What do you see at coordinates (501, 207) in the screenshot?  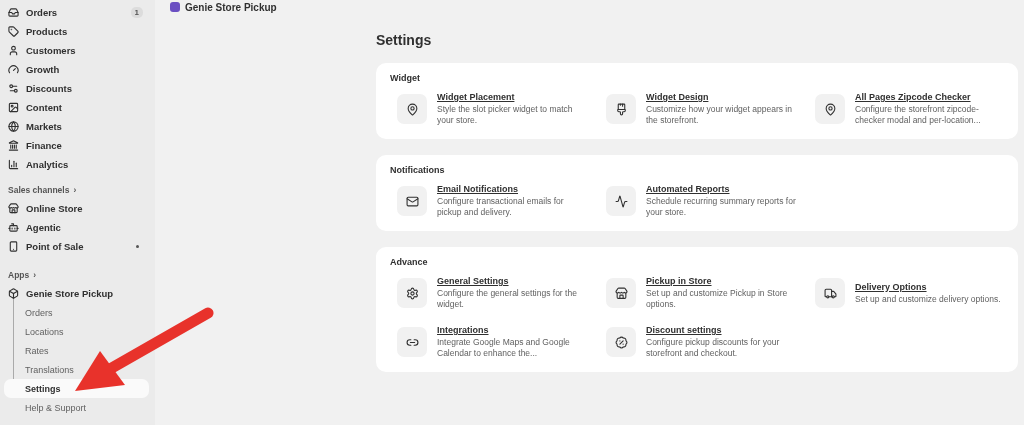 I see `setting-description: Configure transactional emails for pickup and delivery.` at bounding box center [501, 207].